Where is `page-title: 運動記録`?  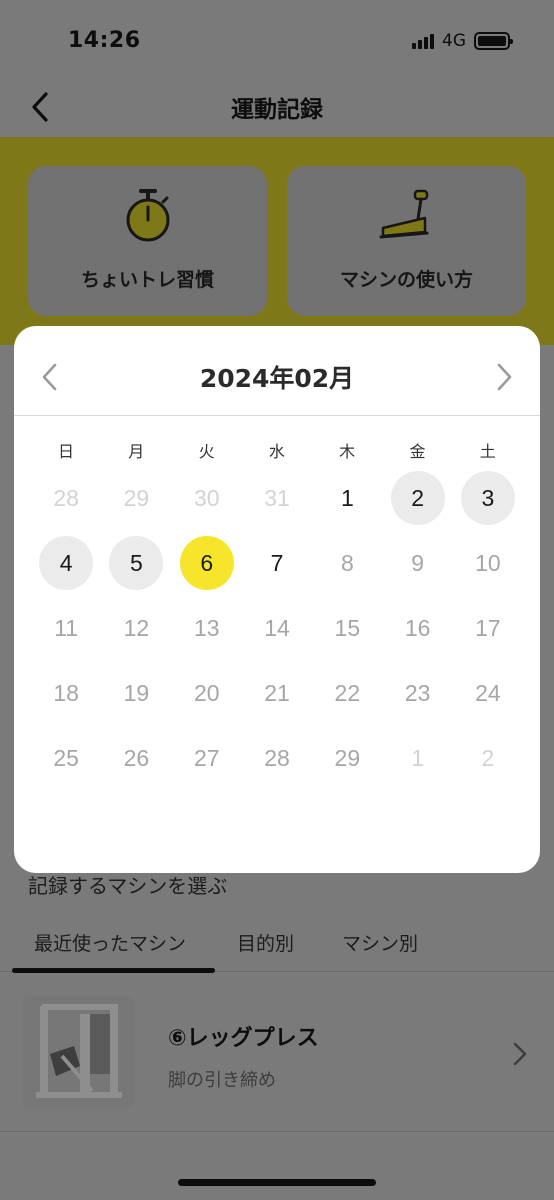 page-title: 運動記録 is located at coordinates (277, 110).